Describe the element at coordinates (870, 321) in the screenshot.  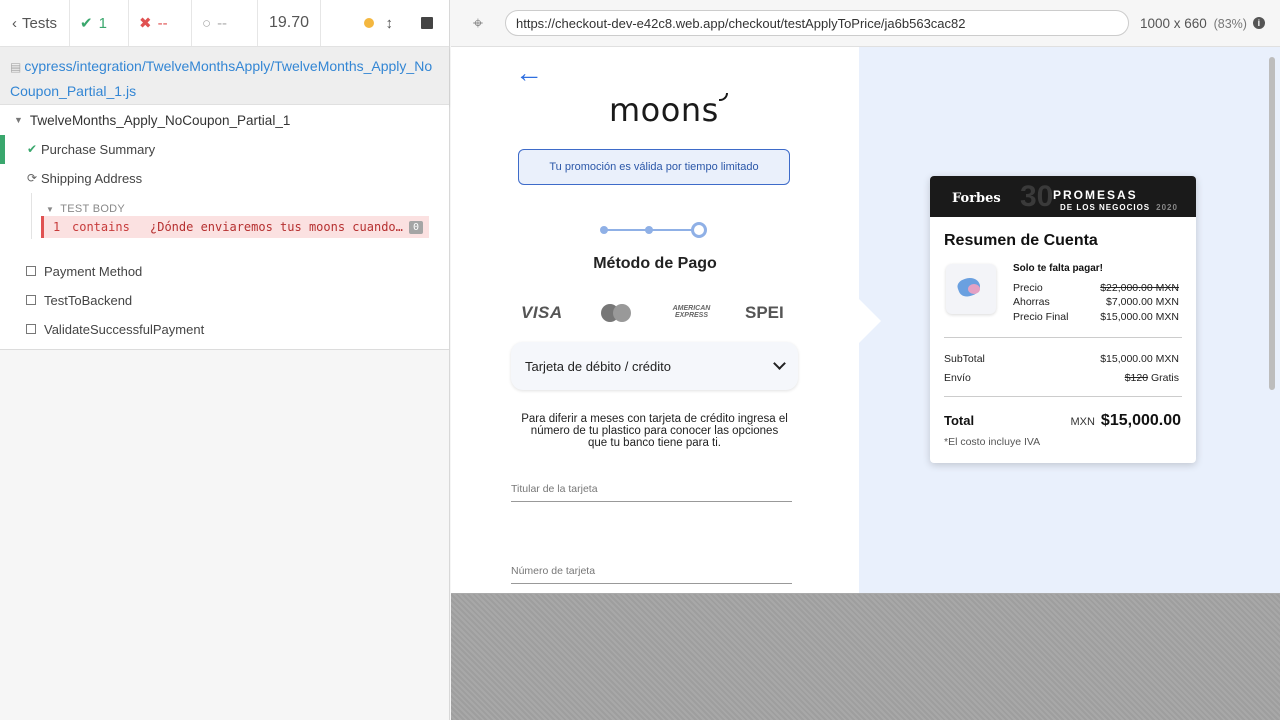
I see `panel-notch` at that location.